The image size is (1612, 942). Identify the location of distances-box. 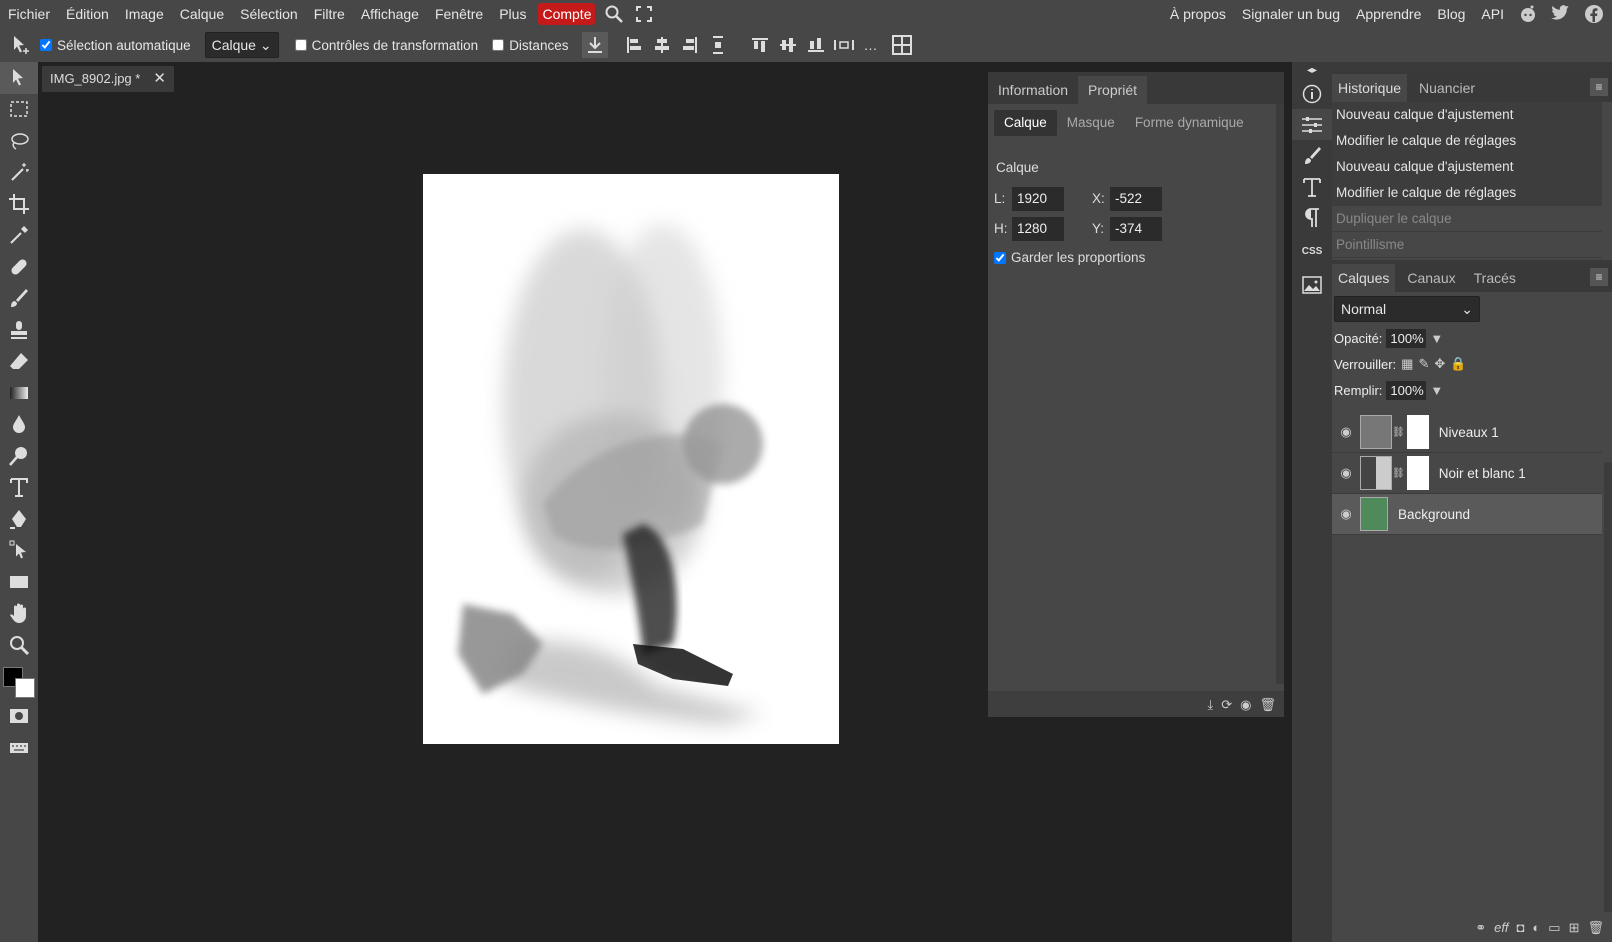
(498, 45).